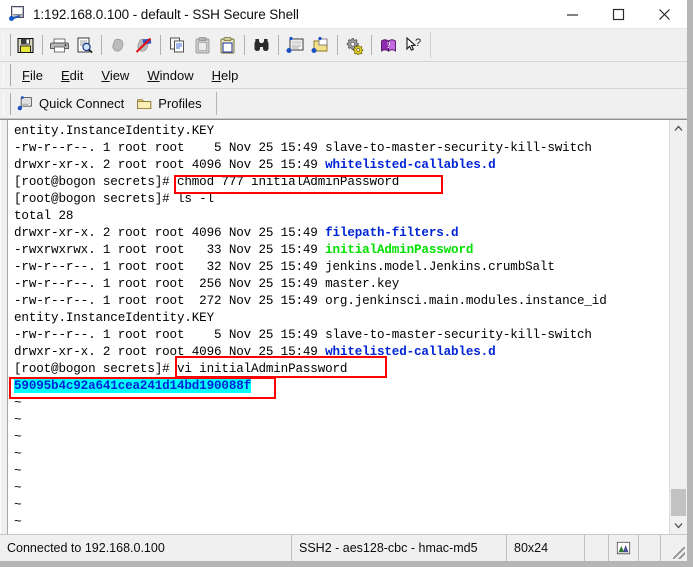  I want to click on menu-help: Help, so click(225, 75).